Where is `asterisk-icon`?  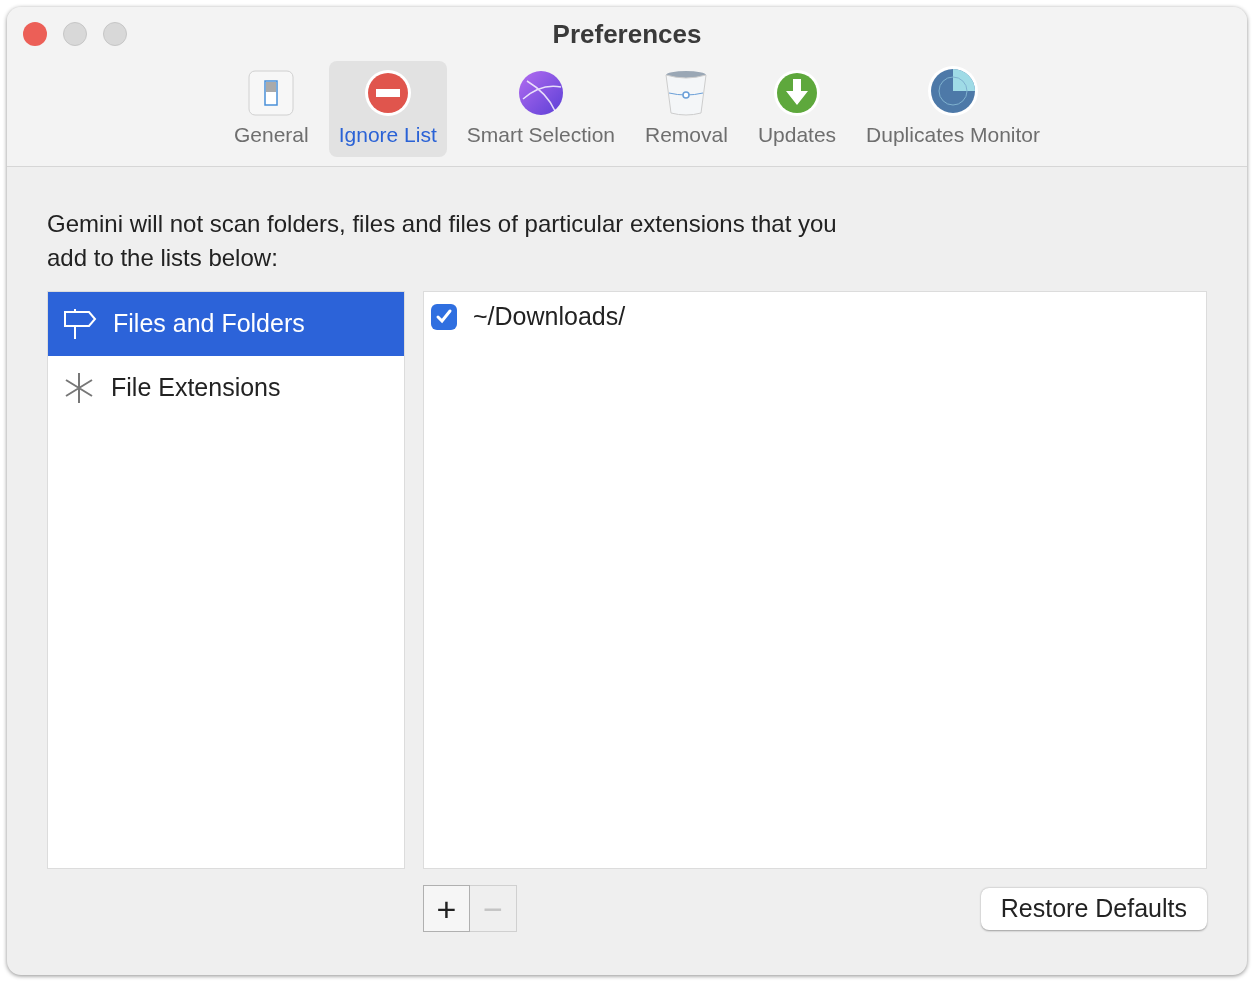 asterisk-icon is located at coordinates (79, 388).